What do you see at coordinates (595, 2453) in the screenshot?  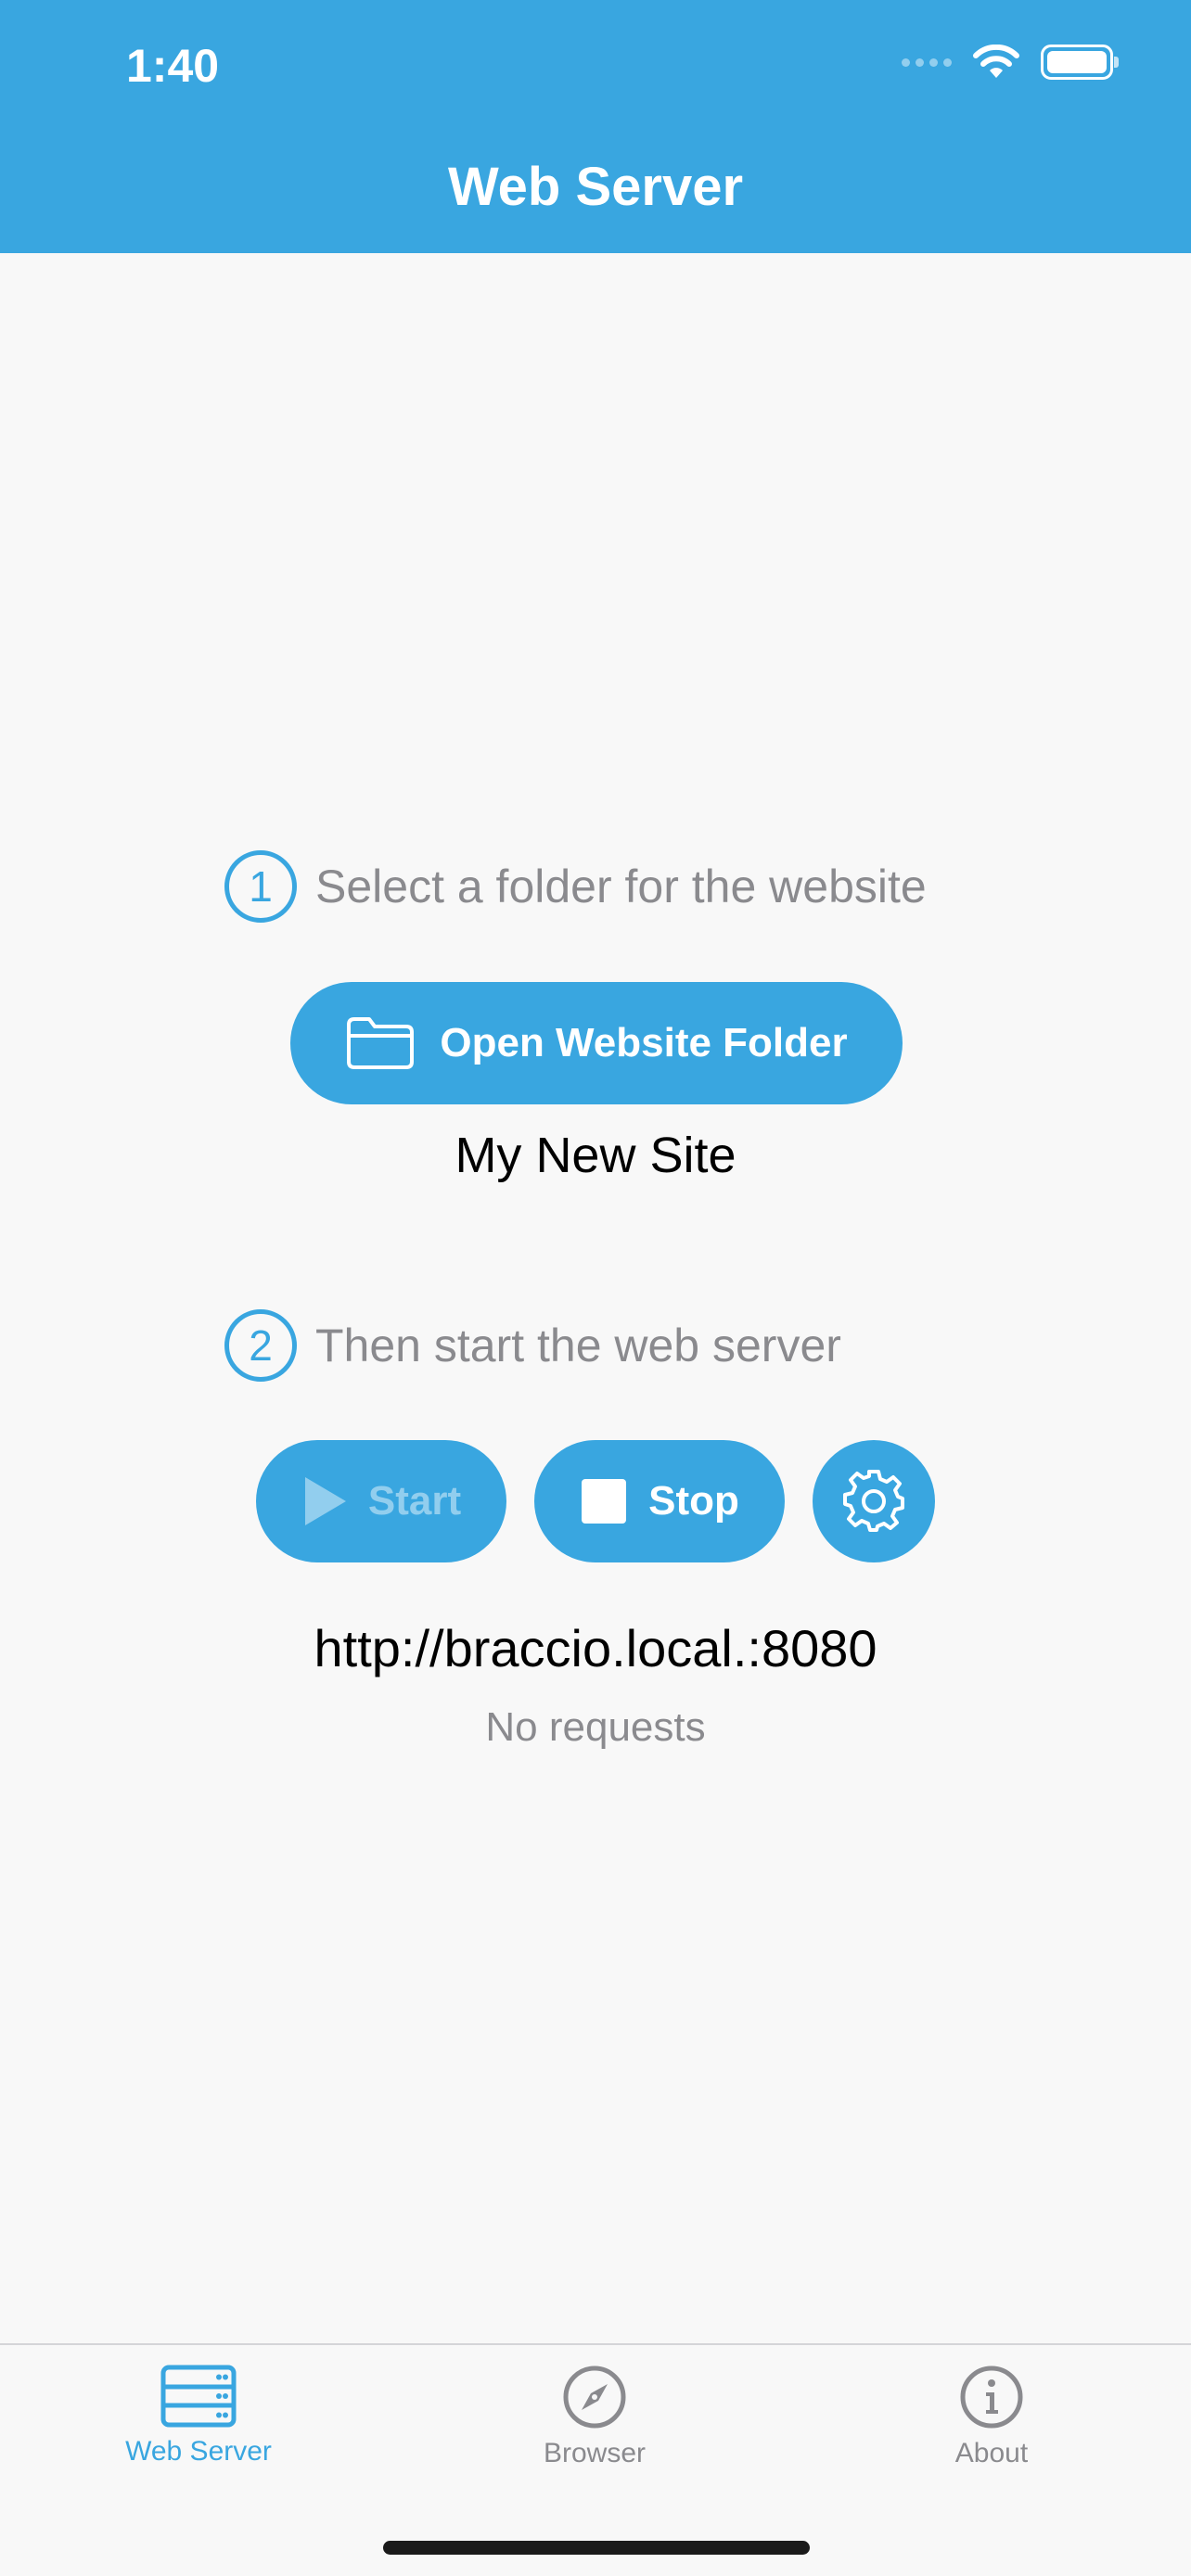 I see `tab-browser-label: Browser` at bounding box center [595, 2453].